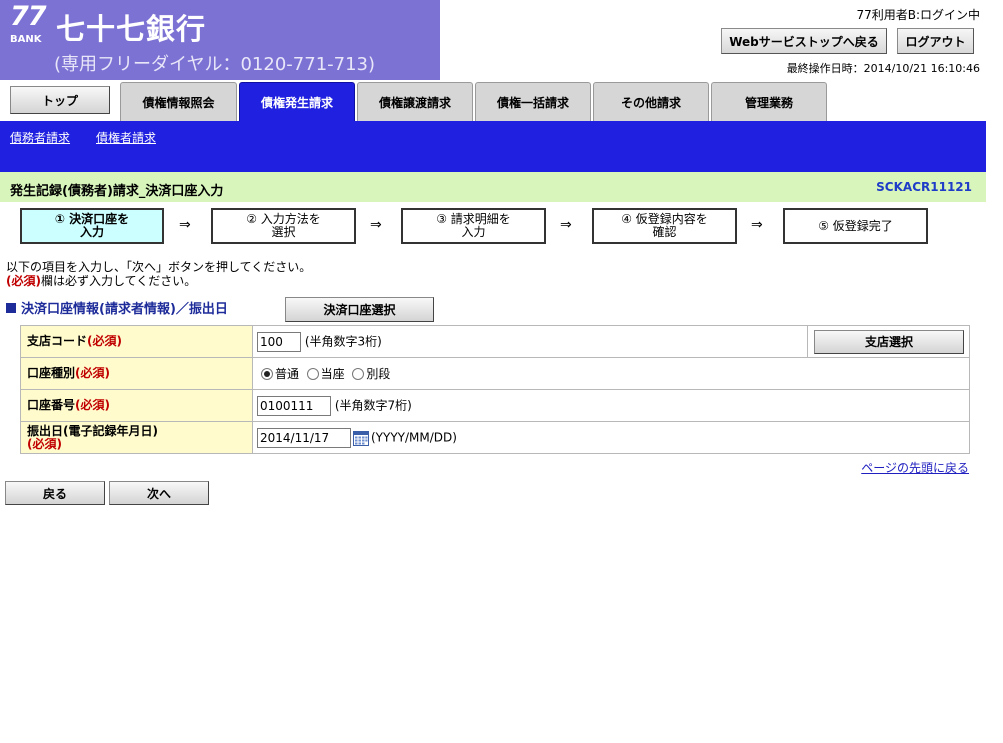 Image resolution: width=1003 pixels, height=743 pixels. Describe the element at coordinates (924, 187) in the screenshot. I see `screen-id: SCKACR11121` at that location.